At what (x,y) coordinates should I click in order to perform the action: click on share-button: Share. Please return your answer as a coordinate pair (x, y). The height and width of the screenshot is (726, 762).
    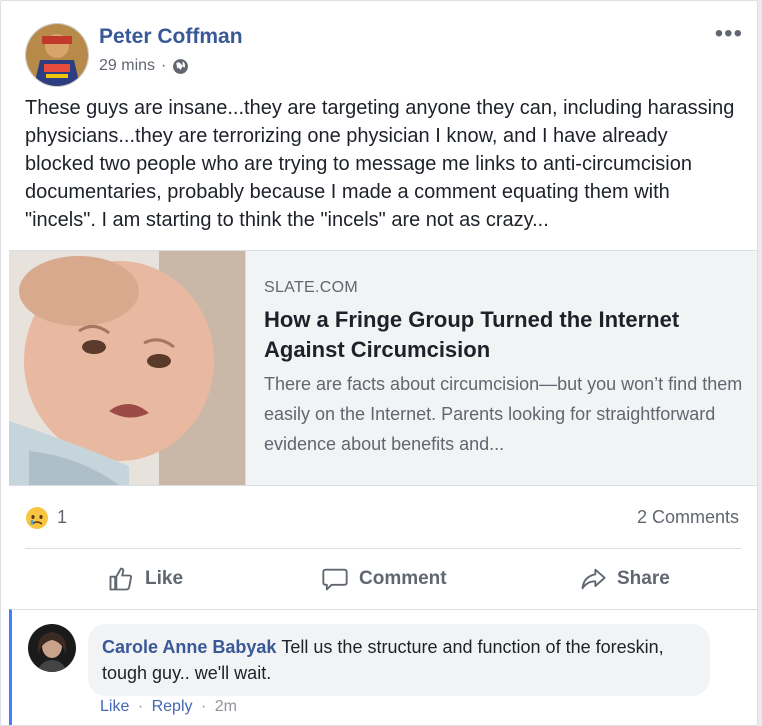
    Looking at the image, I should click on (624, 579).